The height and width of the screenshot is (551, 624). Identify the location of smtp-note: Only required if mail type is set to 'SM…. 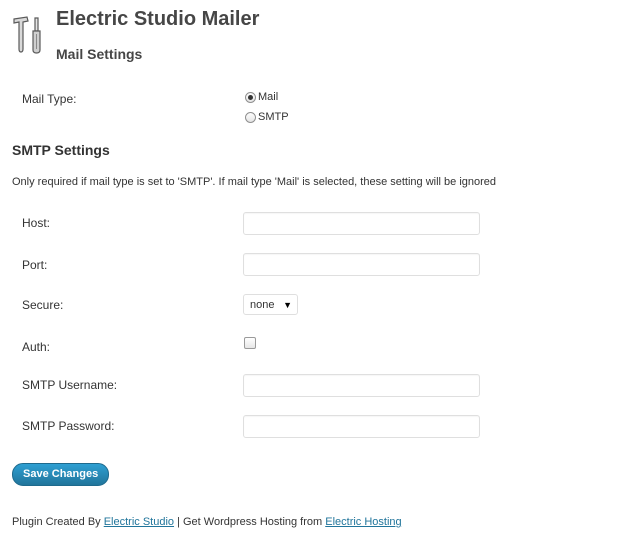
(254, 182).